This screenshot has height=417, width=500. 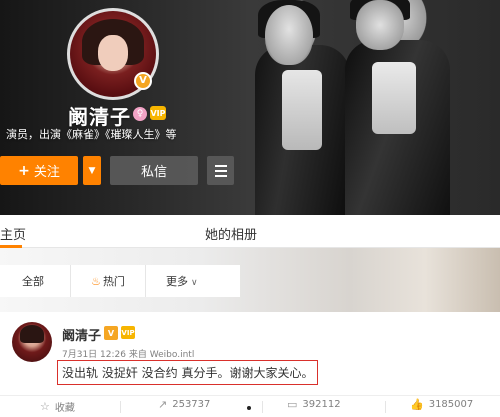 I want to click on filter-hot-label: 热门, so click(x=113, y=281).